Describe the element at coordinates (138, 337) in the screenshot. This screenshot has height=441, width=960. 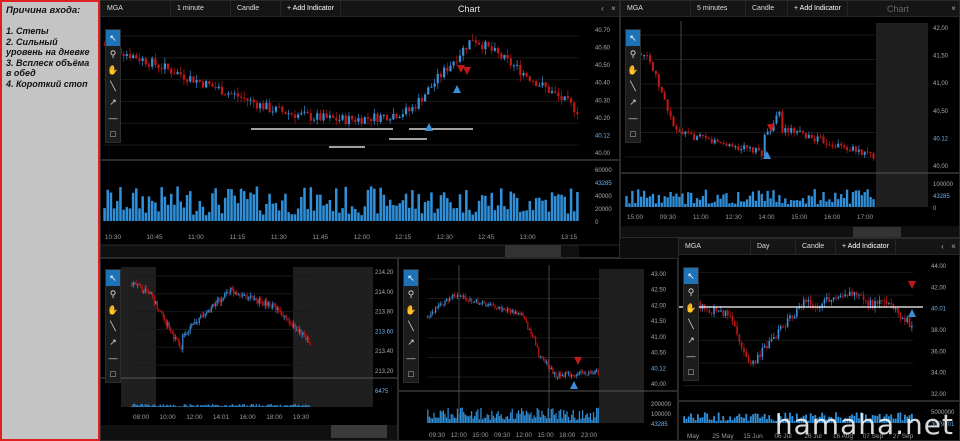
I see `session-shade` at that location.